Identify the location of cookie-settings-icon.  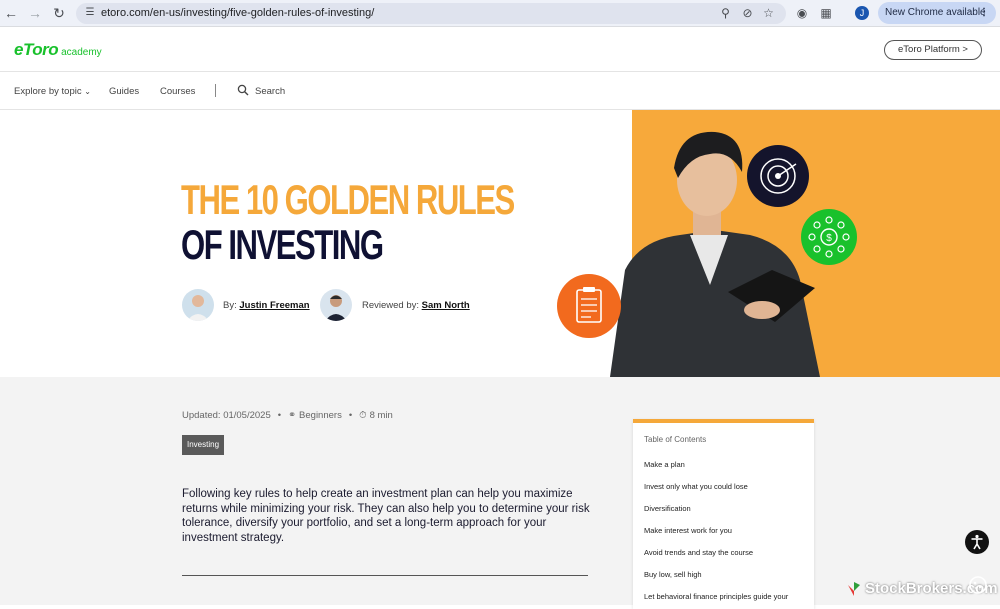
(978, 585).